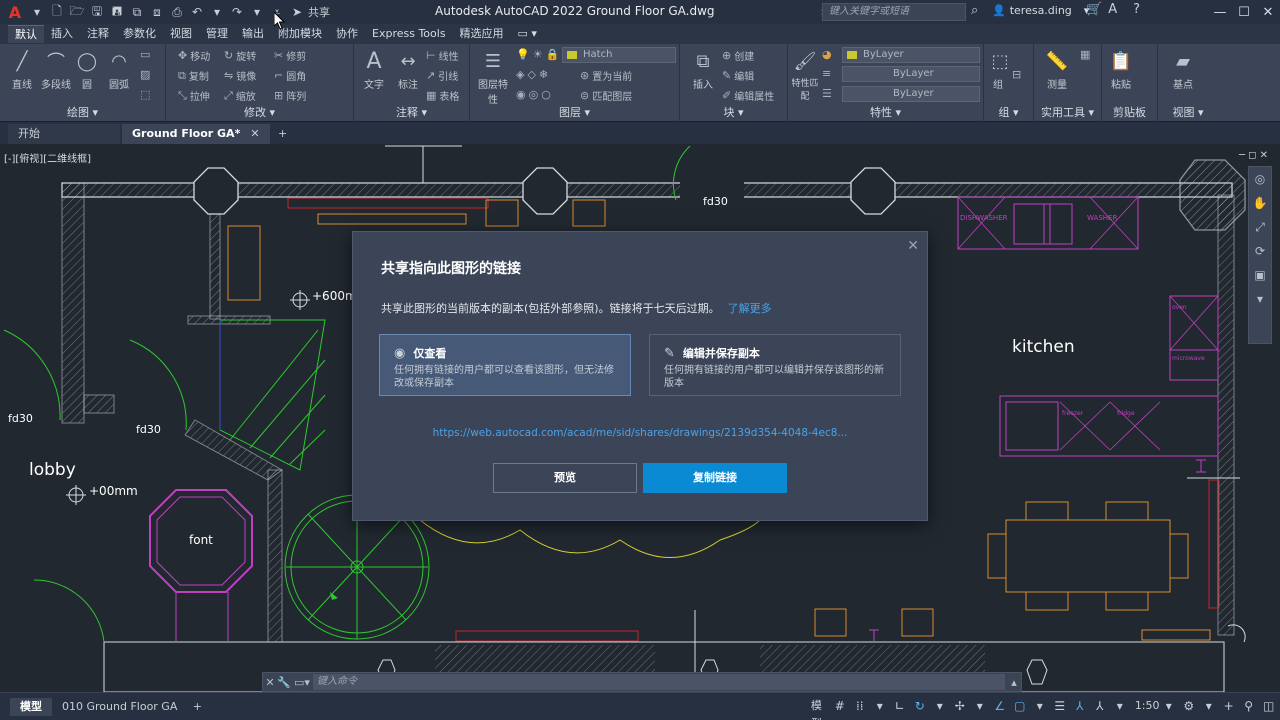  What do you see at coordinates (1008, 112) in the screenshot?
I see `panel-groups-title: 组 ▾` at bounding box center [1008, 112].